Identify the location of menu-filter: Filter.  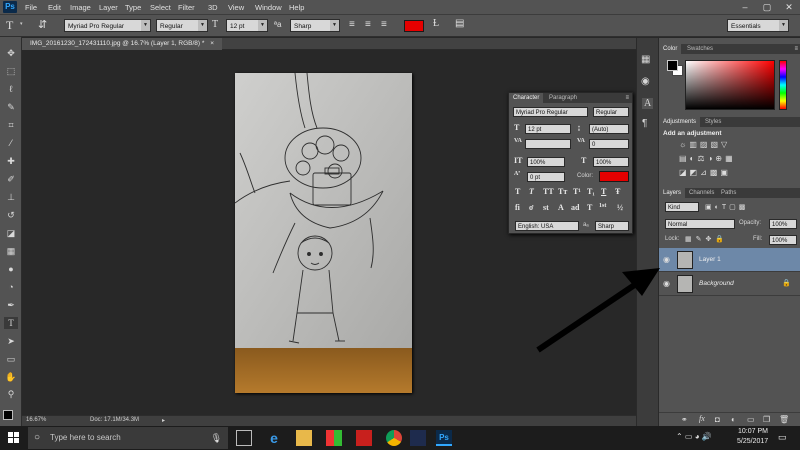
(186, 7).